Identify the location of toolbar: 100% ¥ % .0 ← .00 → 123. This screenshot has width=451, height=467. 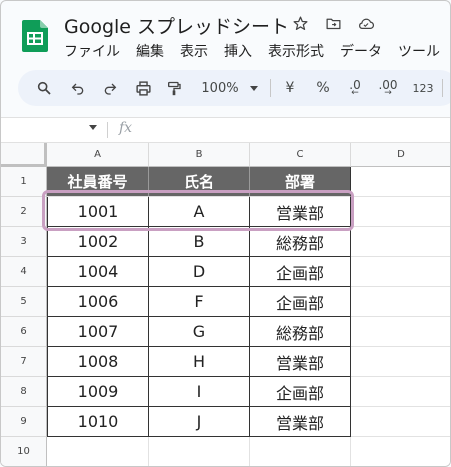
(234, 88).